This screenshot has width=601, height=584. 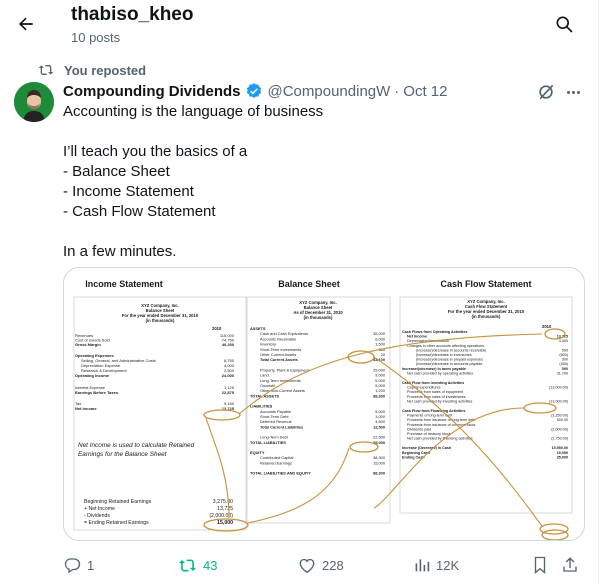 I want to click on reply-count: 1, so click(x=91, y=565).